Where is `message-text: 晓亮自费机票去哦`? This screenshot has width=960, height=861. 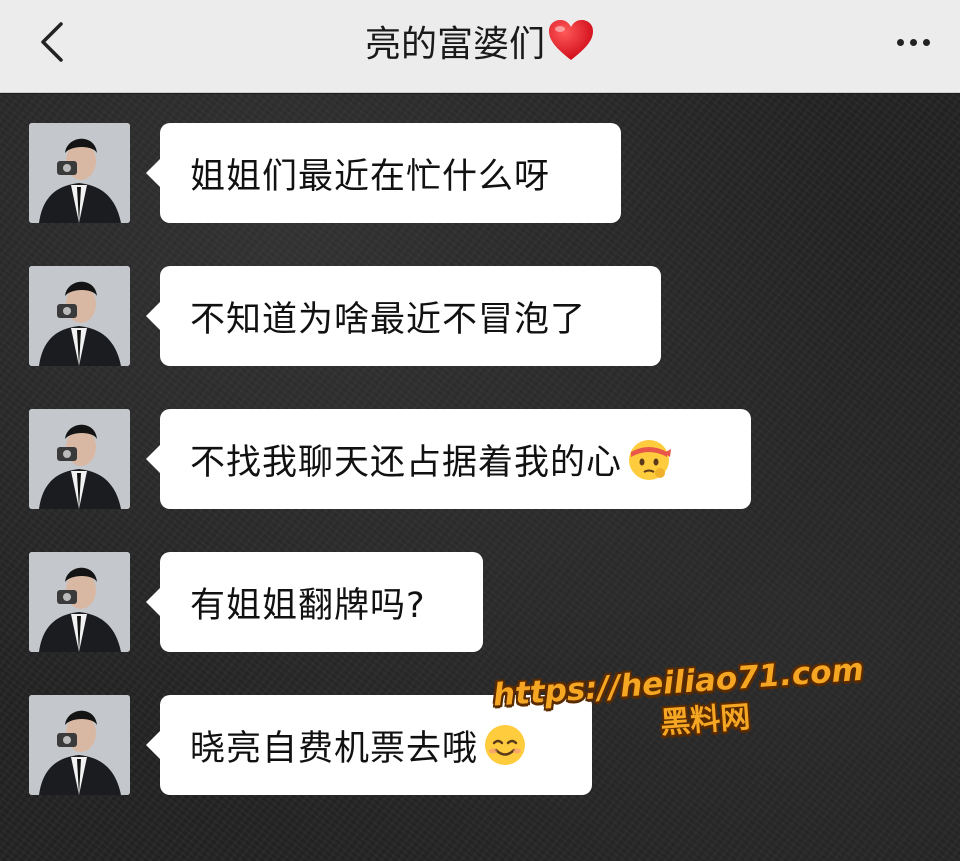
message-text: 晓亮自费机票去哦 is located at coordinates (334, 748).